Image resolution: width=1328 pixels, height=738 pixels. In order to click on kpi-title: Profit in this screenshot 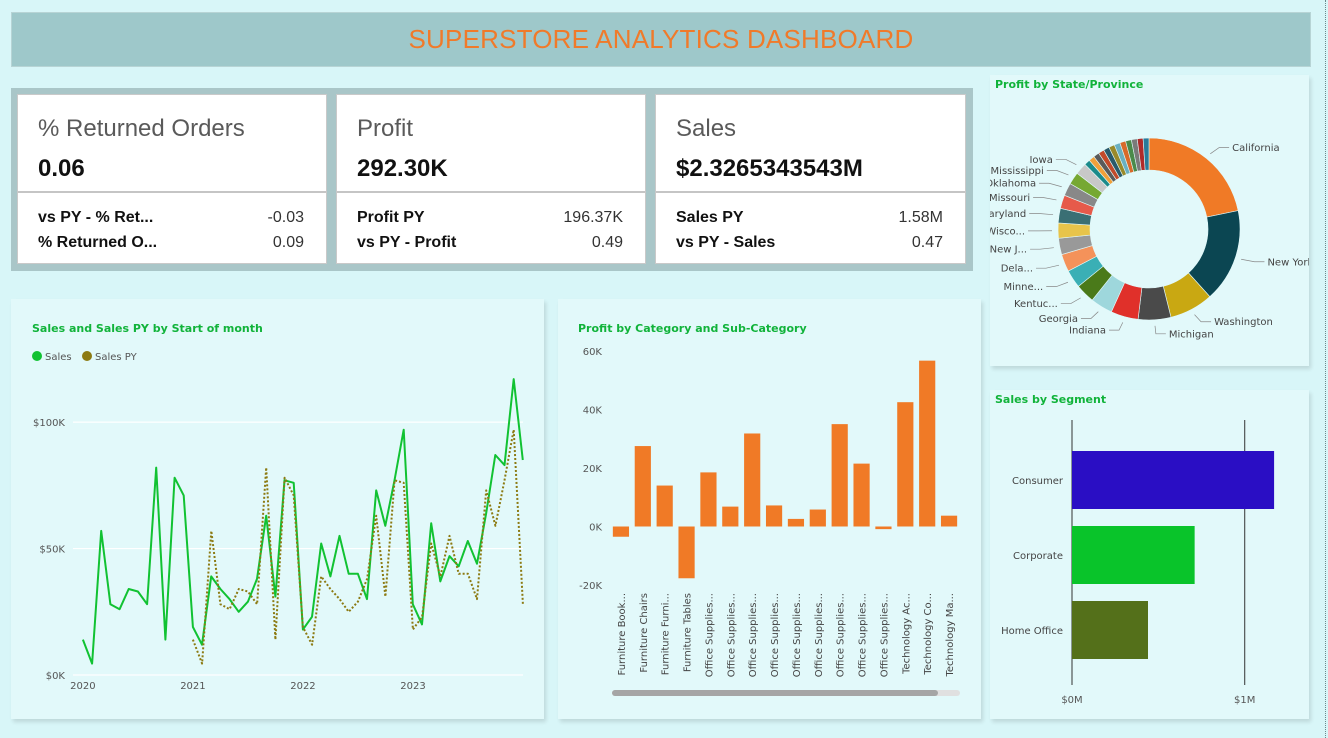, I will do `click(385, 128)`.